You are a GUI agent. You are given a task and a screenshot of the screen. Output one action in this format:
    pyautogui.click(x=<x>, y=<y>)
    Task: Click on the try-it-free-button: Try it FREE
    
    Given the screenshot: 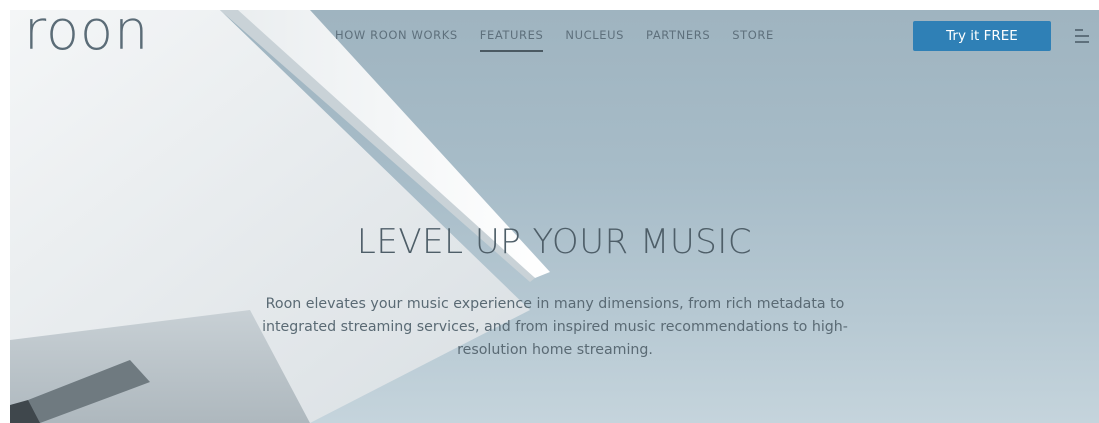 What is the action you would take?
    pyautogui.click(x=982, y=36)
    